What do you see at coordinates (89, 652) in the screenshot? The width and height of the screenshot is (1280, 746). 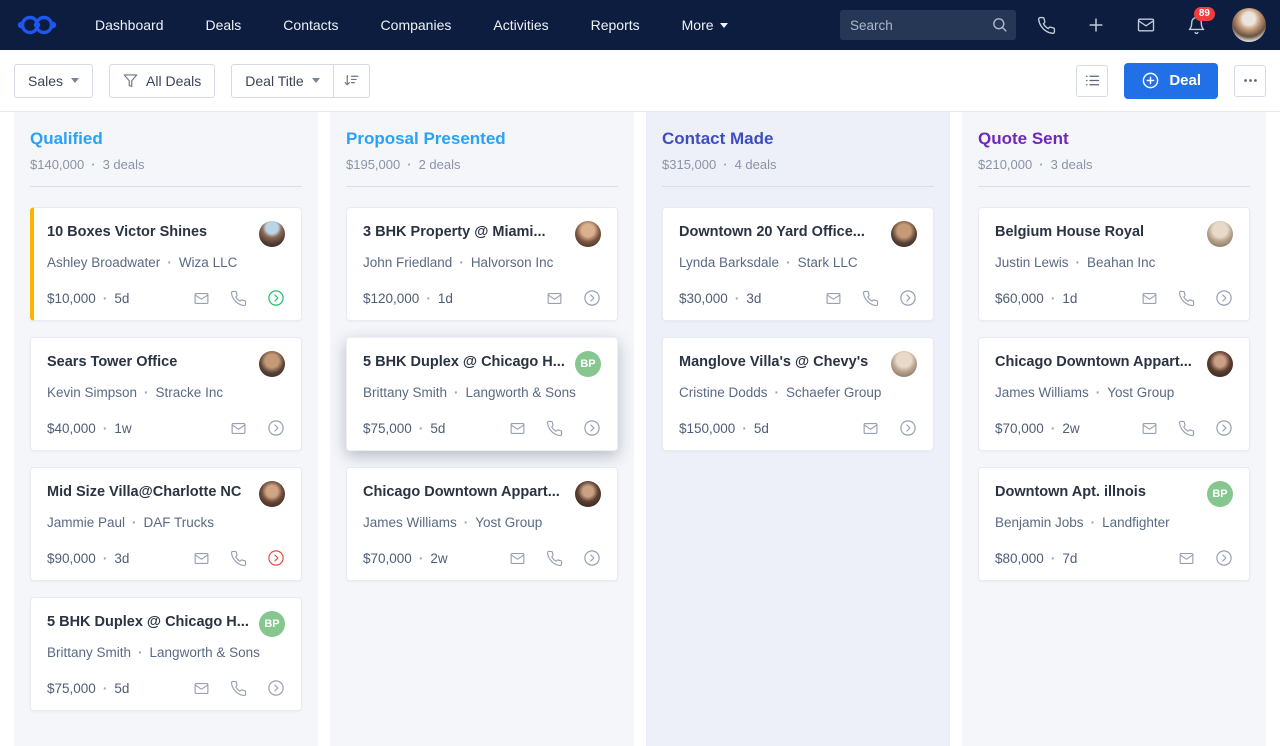 I see `deal-contact: Brittany Smith` at bounding box center [89, 652].